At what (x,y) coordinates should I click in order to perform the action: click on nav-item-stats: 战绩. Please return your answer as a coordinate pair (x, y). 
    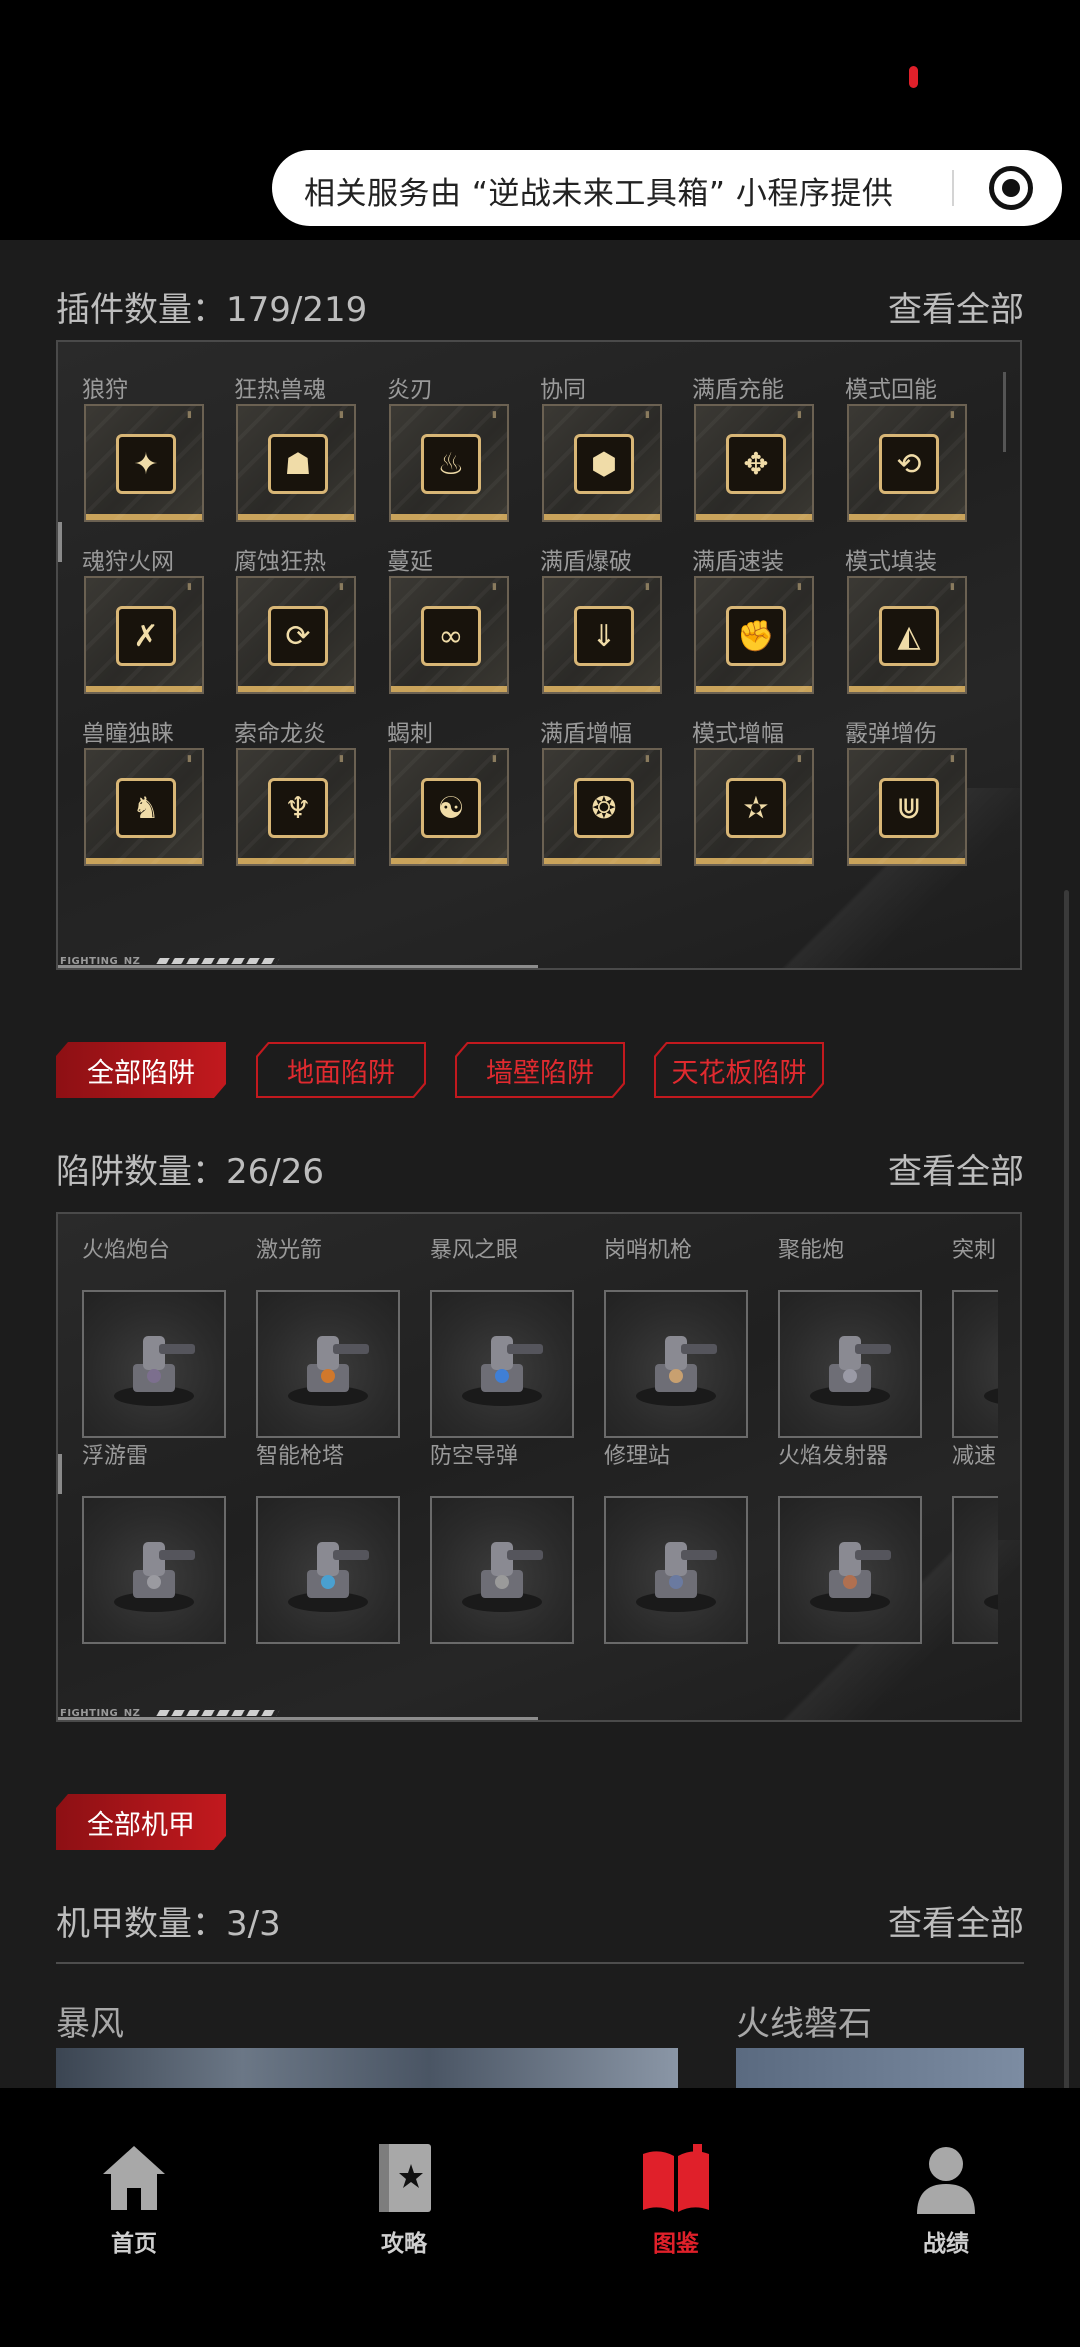
    Looking at the image, I should click on (946, 2202).